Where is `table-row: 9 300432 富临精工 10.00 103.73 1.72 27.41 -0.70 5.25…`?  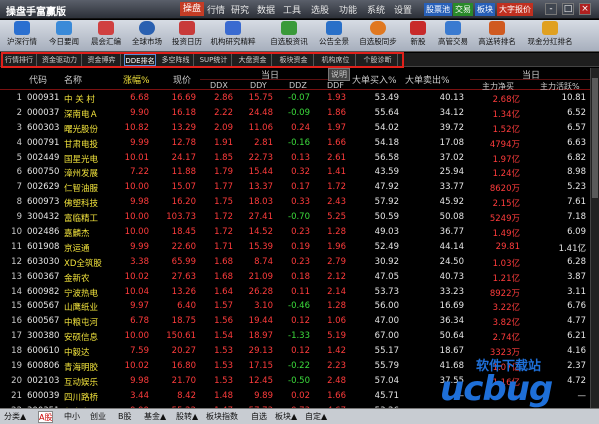 table-row: 9 300432 富临精工 10.00 103.73 1.72 27.41 -0.70 5.25… is located at coordinates (295, 218).